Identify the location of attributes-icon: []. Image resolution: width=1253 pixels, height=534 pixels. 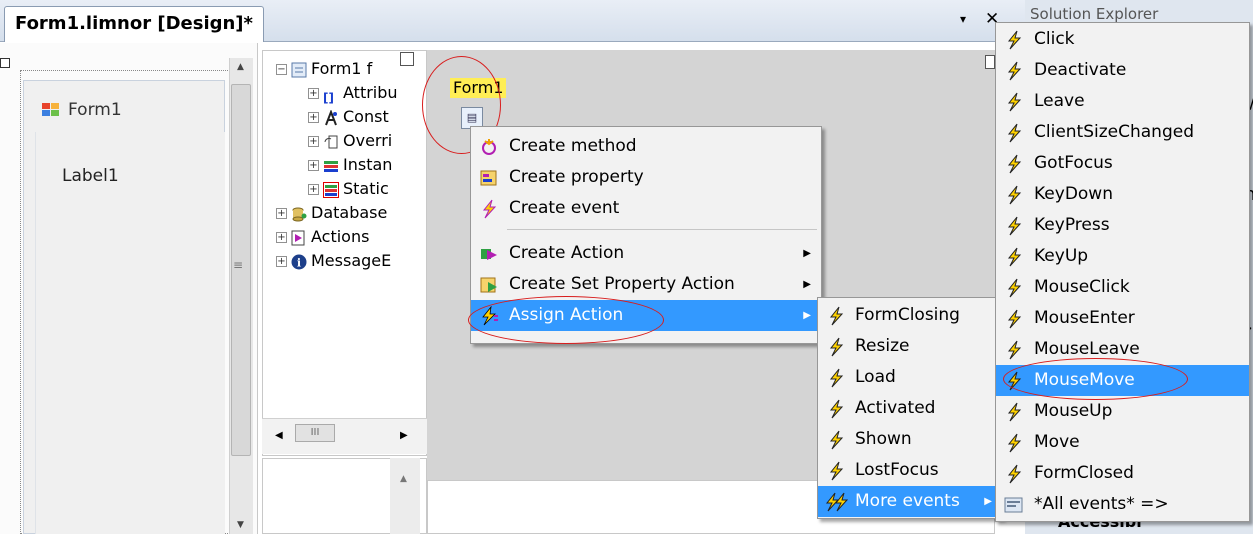
(328, 97).